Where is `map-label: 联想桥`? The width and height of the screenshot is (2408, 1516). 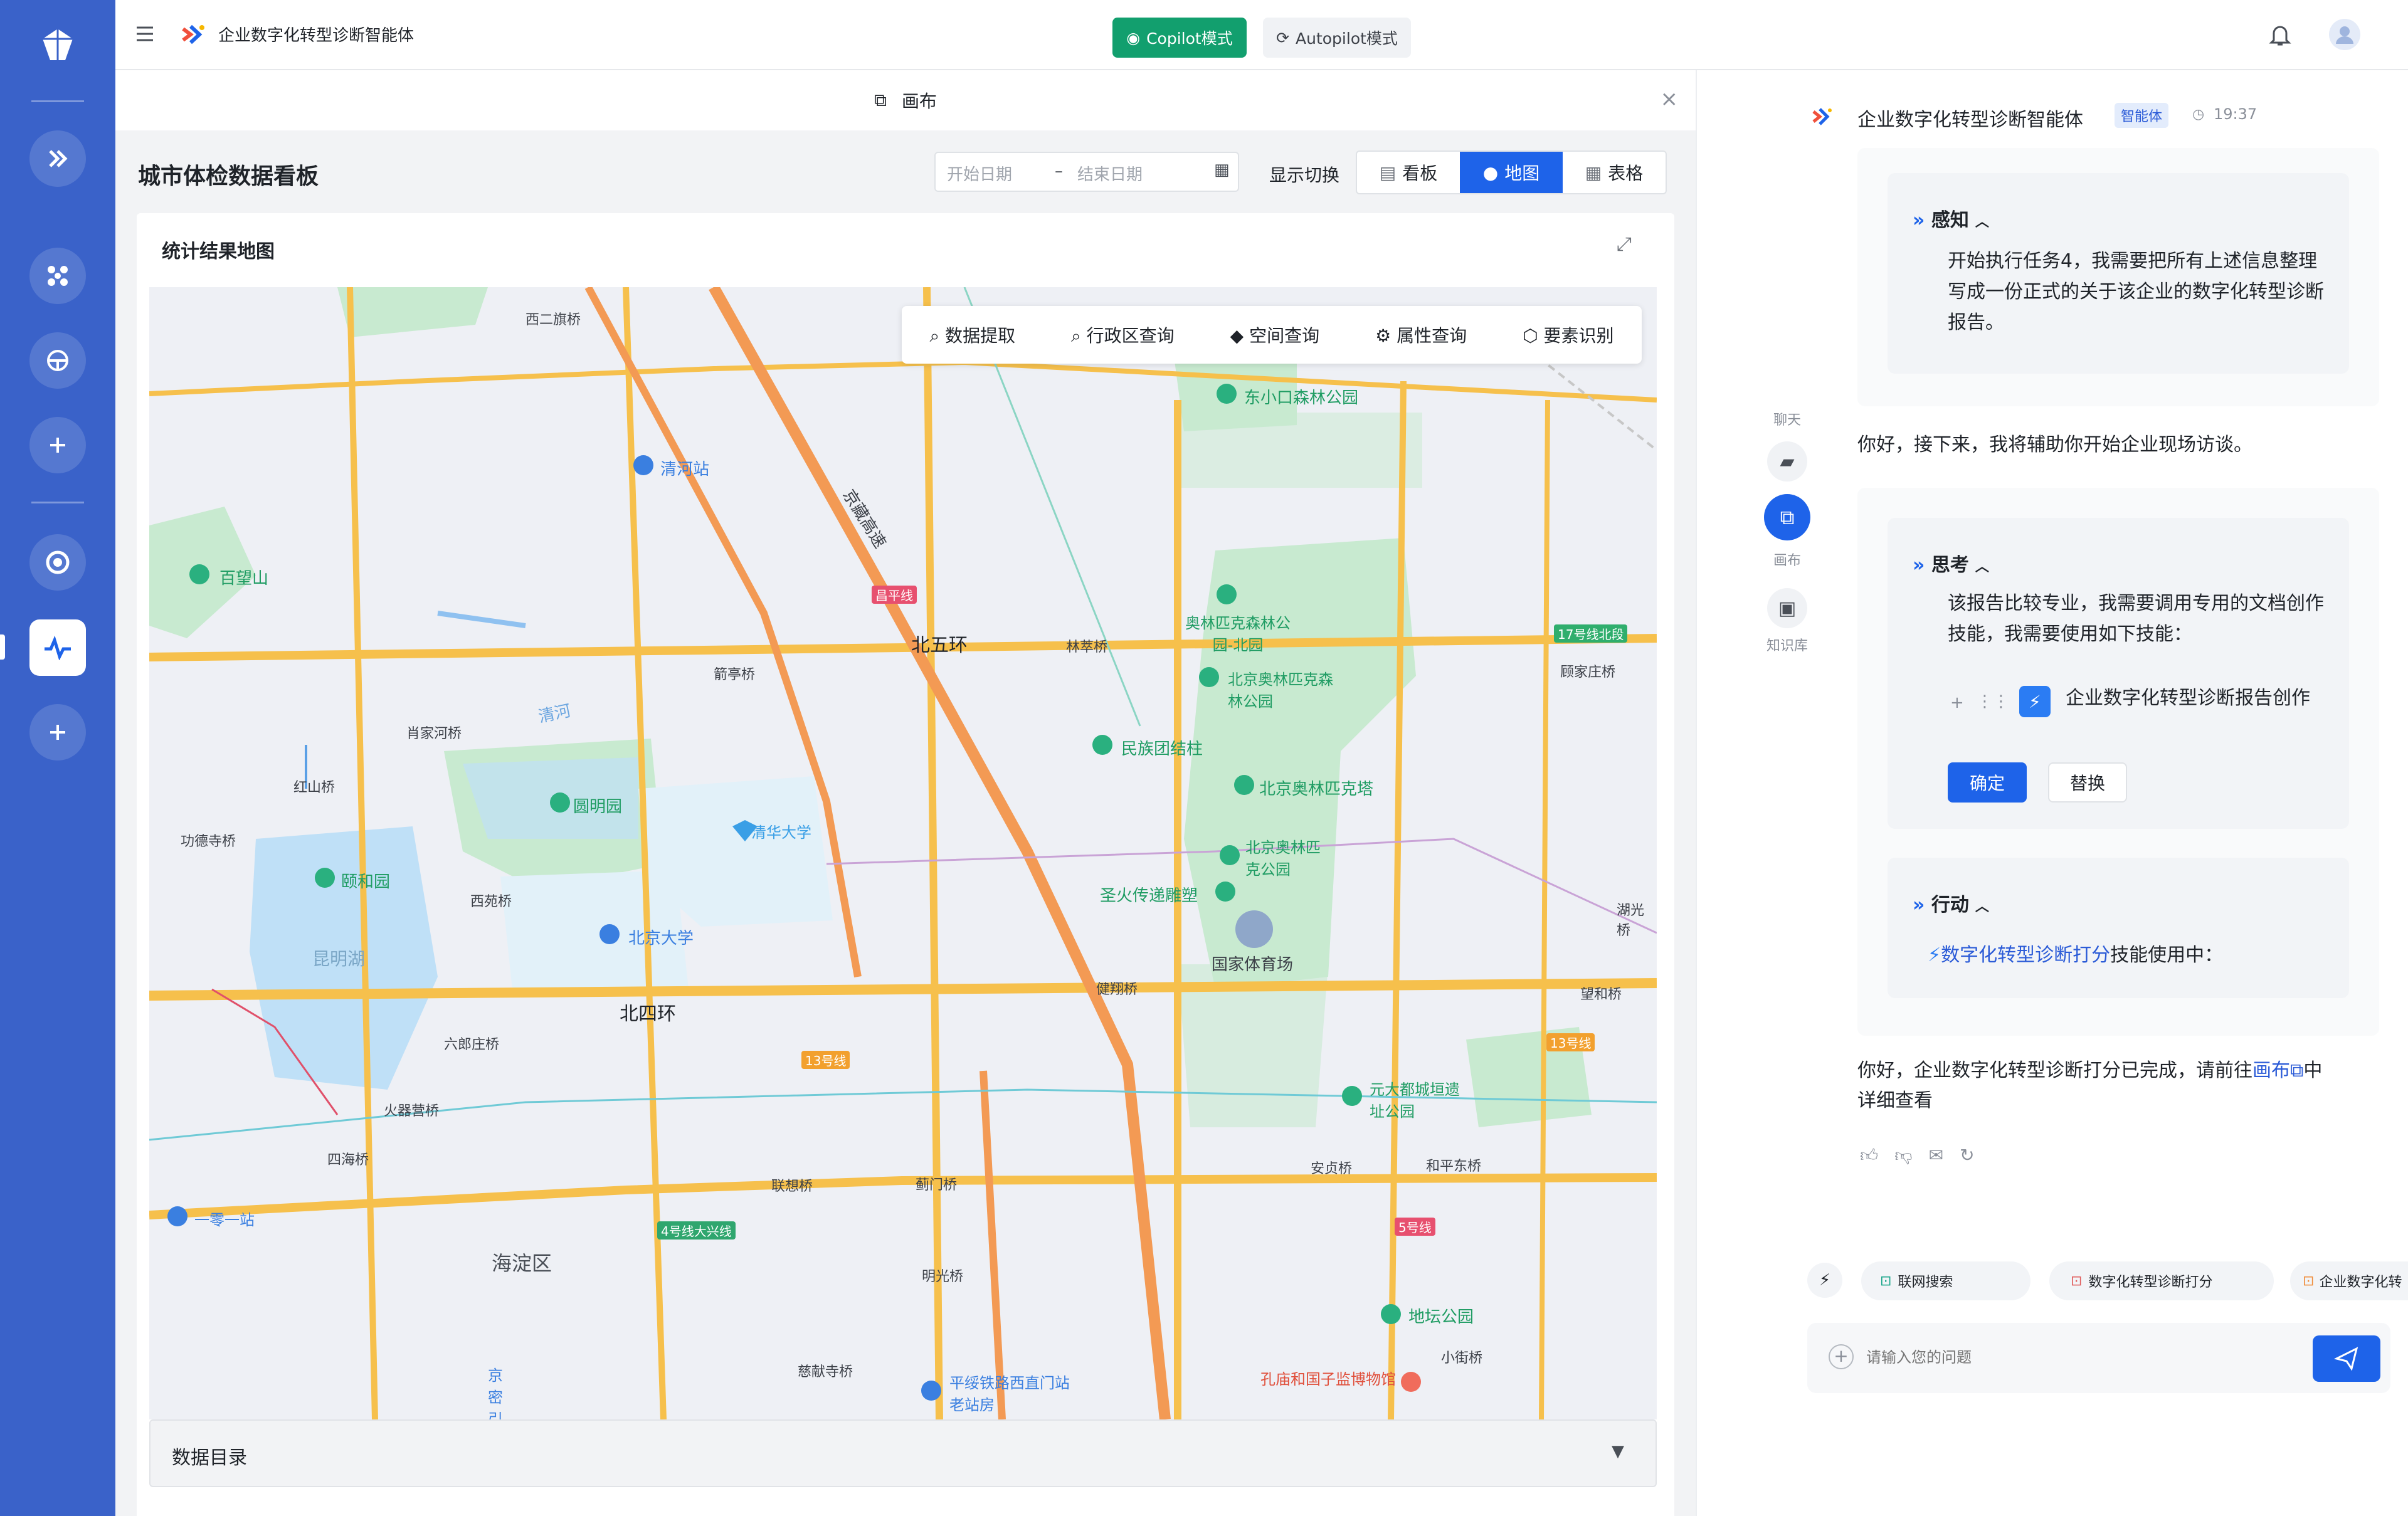 map-label: 联想桥 is located at coordinates (792, 1186).